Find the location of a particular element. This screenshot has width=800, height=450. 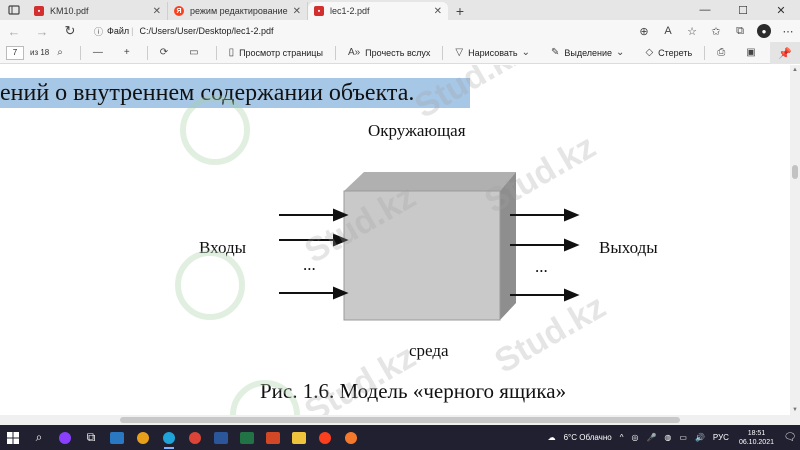

address-actions: ⊕ A ☆ ✩ ⧉ ● ⋯ is located at coordinates (716, 31).